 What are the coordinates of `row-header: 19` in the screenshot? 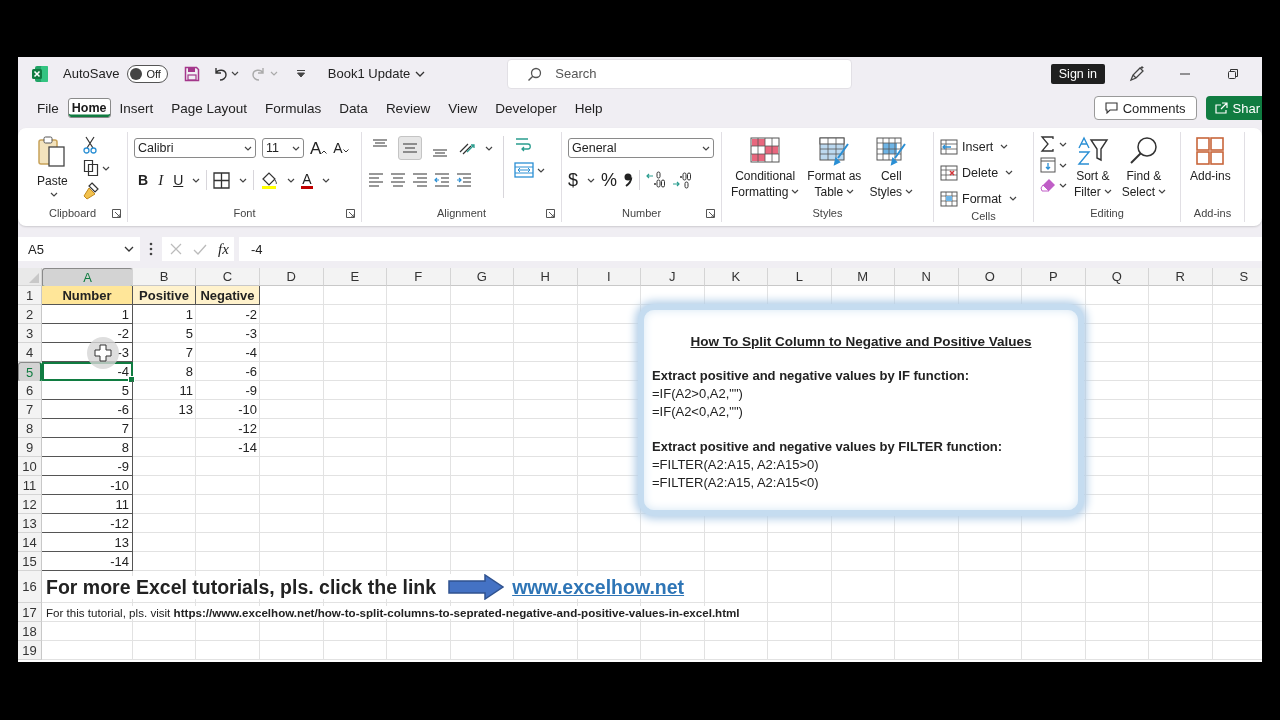 It's located at (30, 650).